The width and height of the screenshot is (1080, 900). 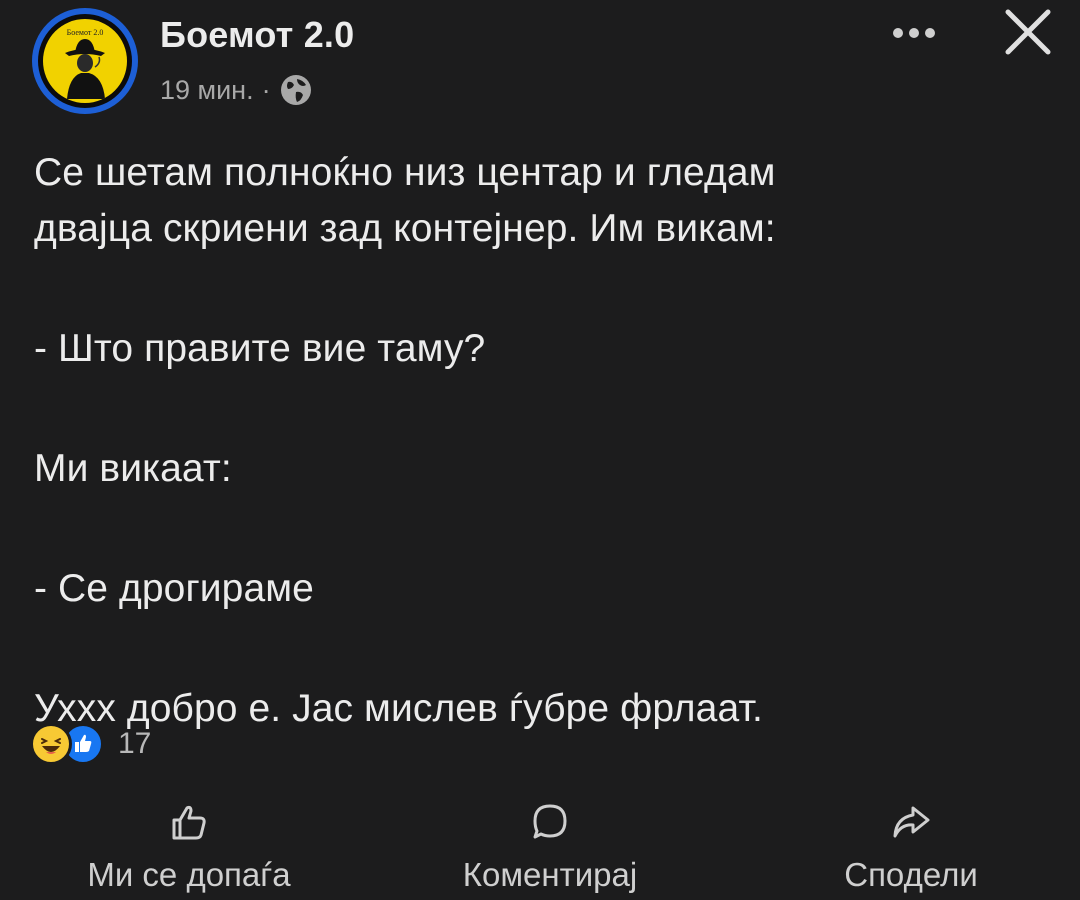 I want to click on post-time: 19 мин., so click(x=207, y=90).